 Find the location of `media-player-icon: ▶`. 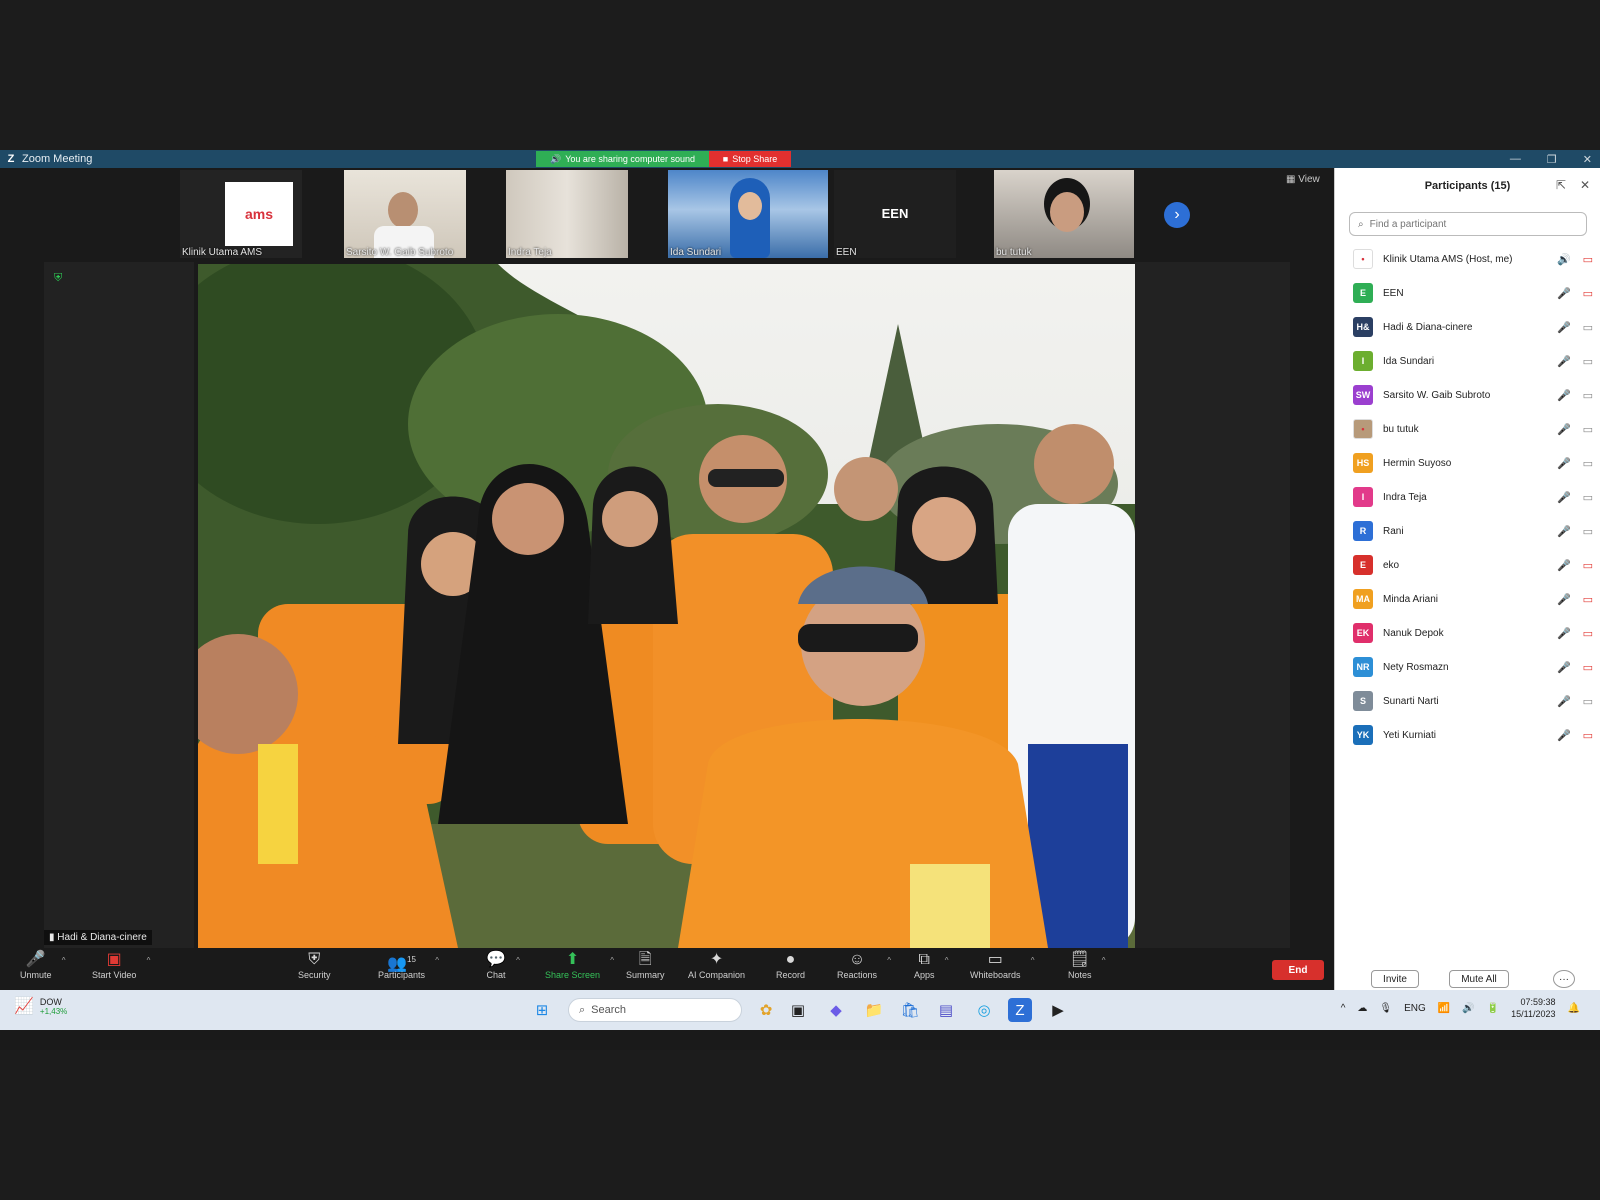

media-player-icon: ▶ is located at coordinates (1058, 1010).